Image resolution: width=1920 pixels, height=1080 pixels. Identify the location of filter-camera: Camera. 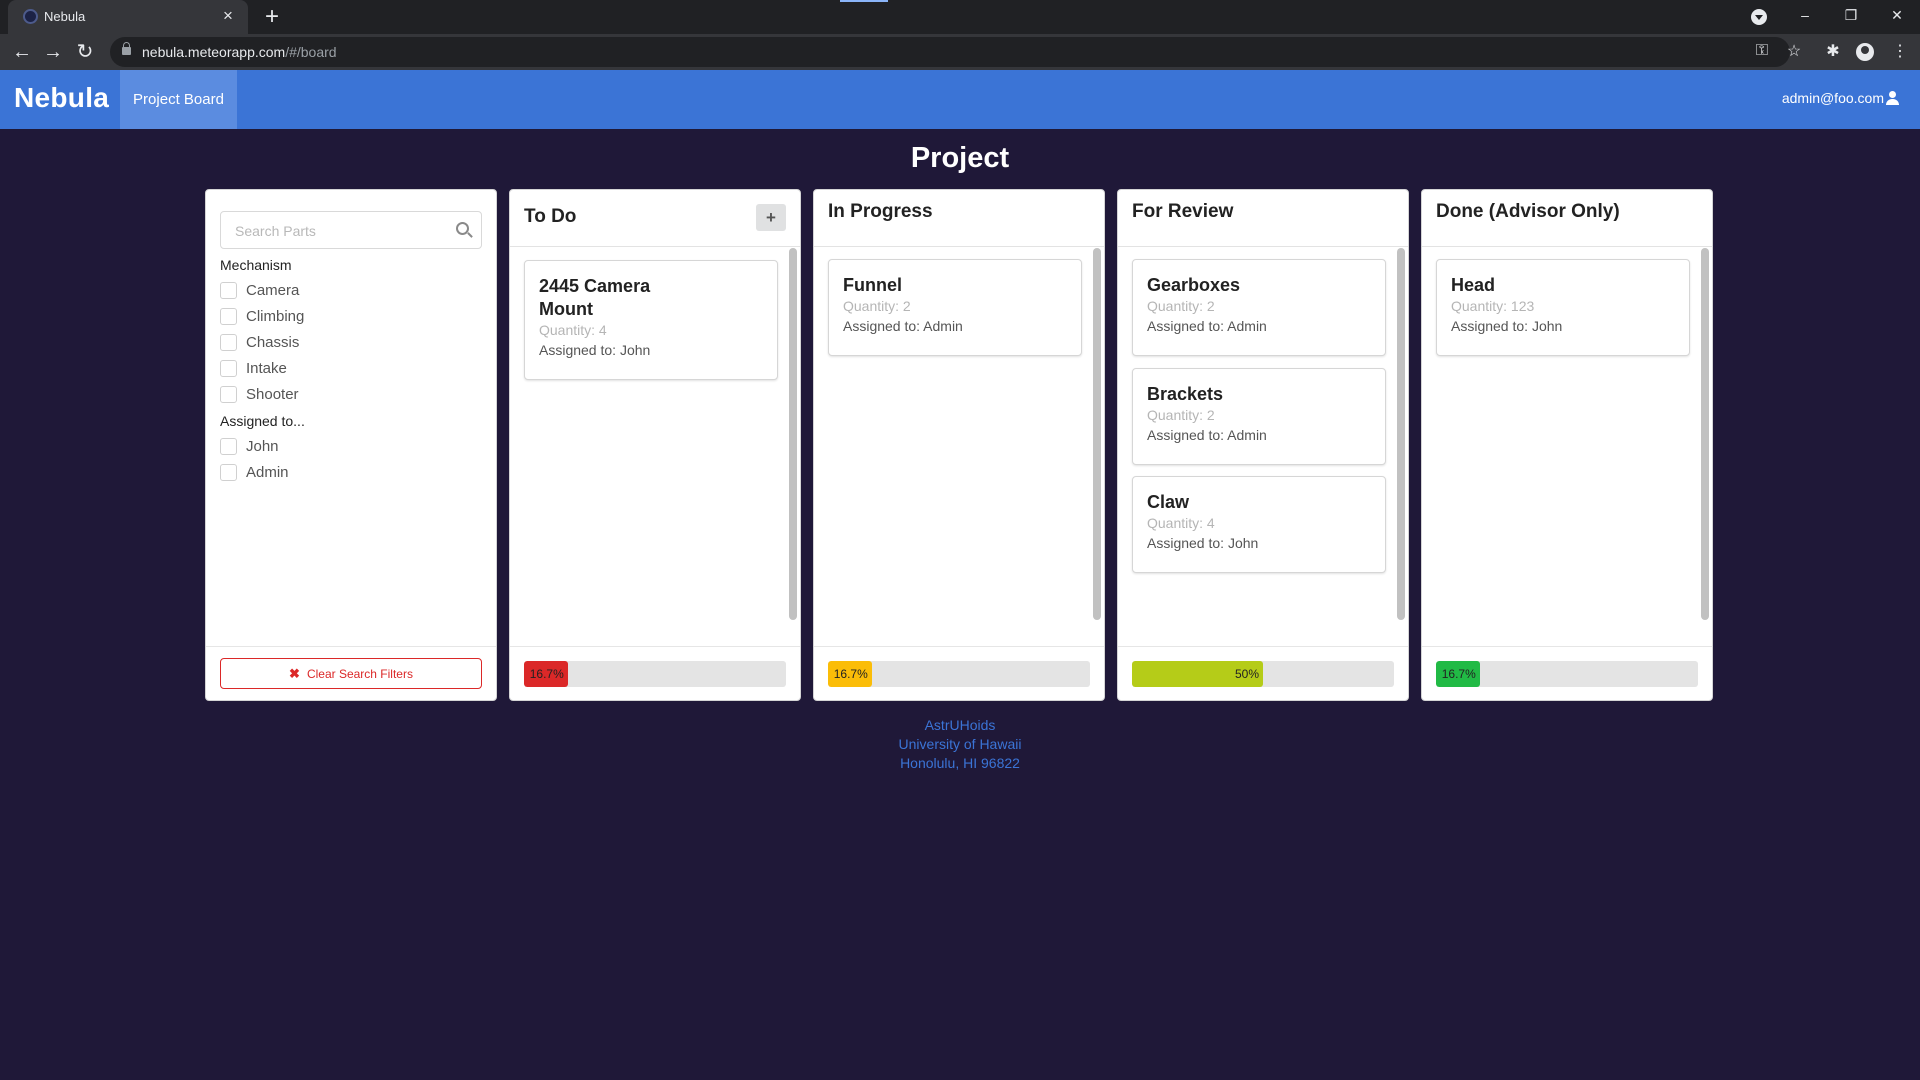
(259, 290).